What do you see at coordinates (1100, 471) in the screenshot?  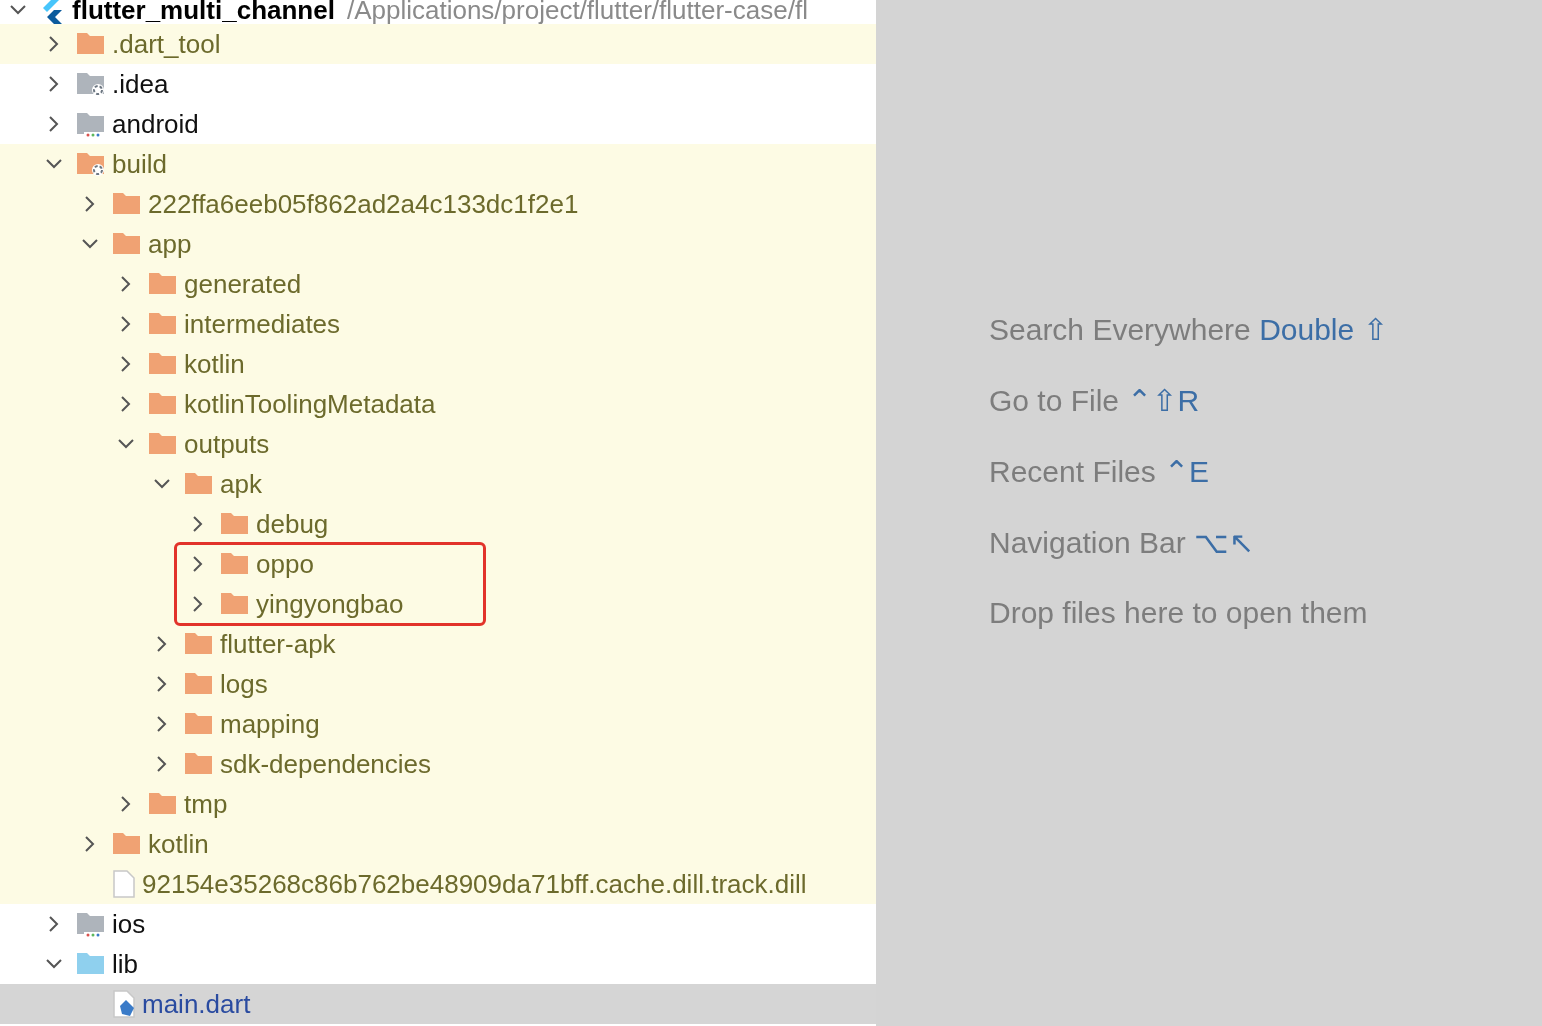 I see `editor-hint: Recent Files ⌃E` at bounding box center [1100, 471].